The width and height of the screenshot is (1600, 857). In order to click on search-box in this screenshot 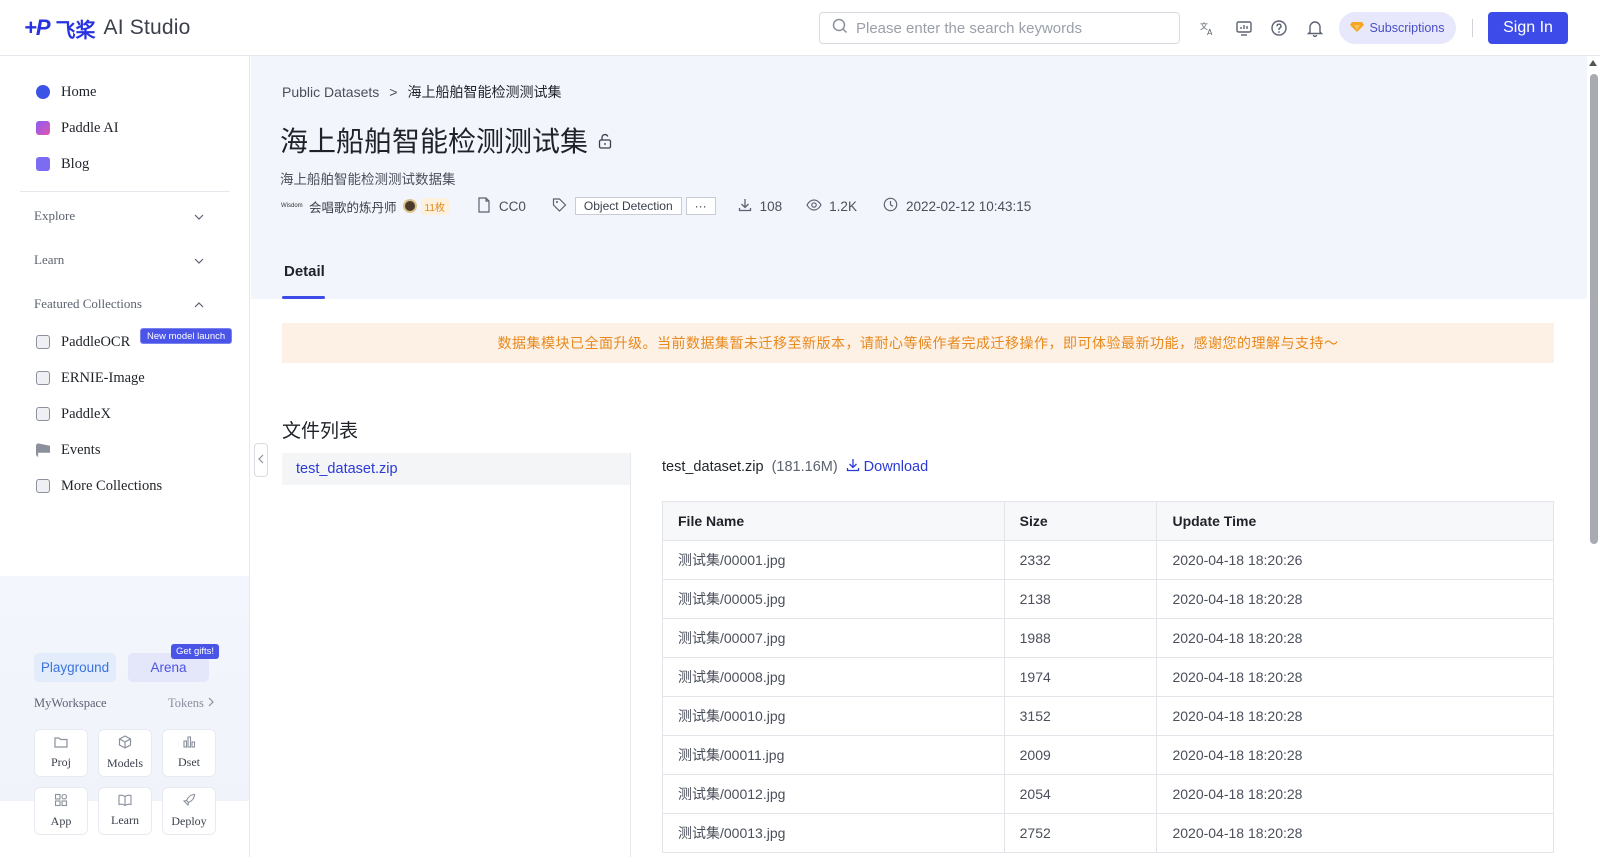, I will do `click(999, 28)`.